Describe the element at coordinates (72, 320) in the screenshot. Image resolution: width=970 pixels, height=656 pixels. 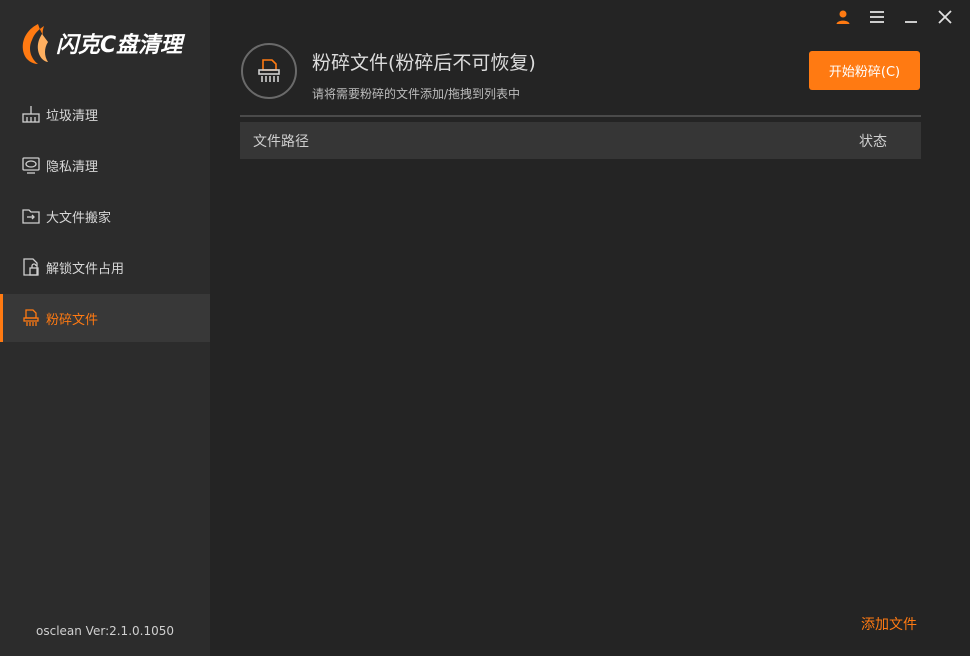
I see `sidebar-item-label: 粉碎文件` at that location.